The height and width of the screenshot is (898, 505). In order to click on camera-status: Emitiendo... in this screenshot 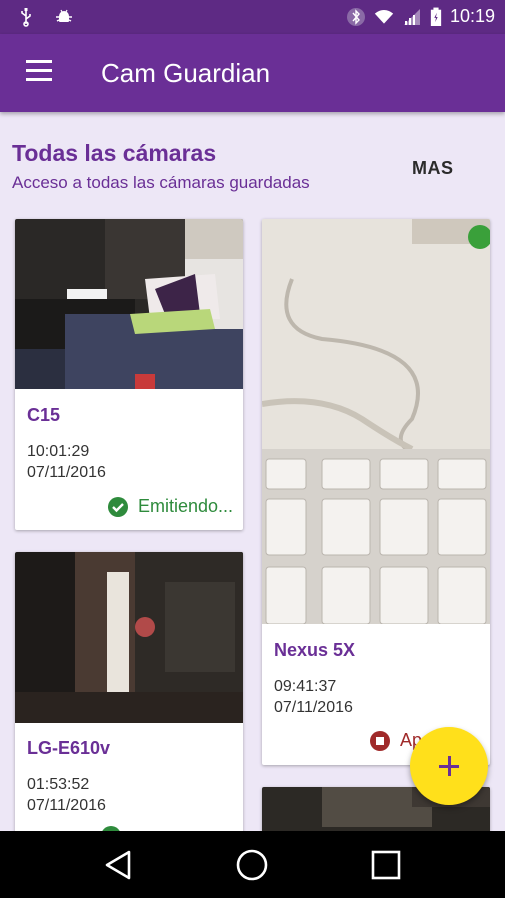, I will do `click(170, 506)`.